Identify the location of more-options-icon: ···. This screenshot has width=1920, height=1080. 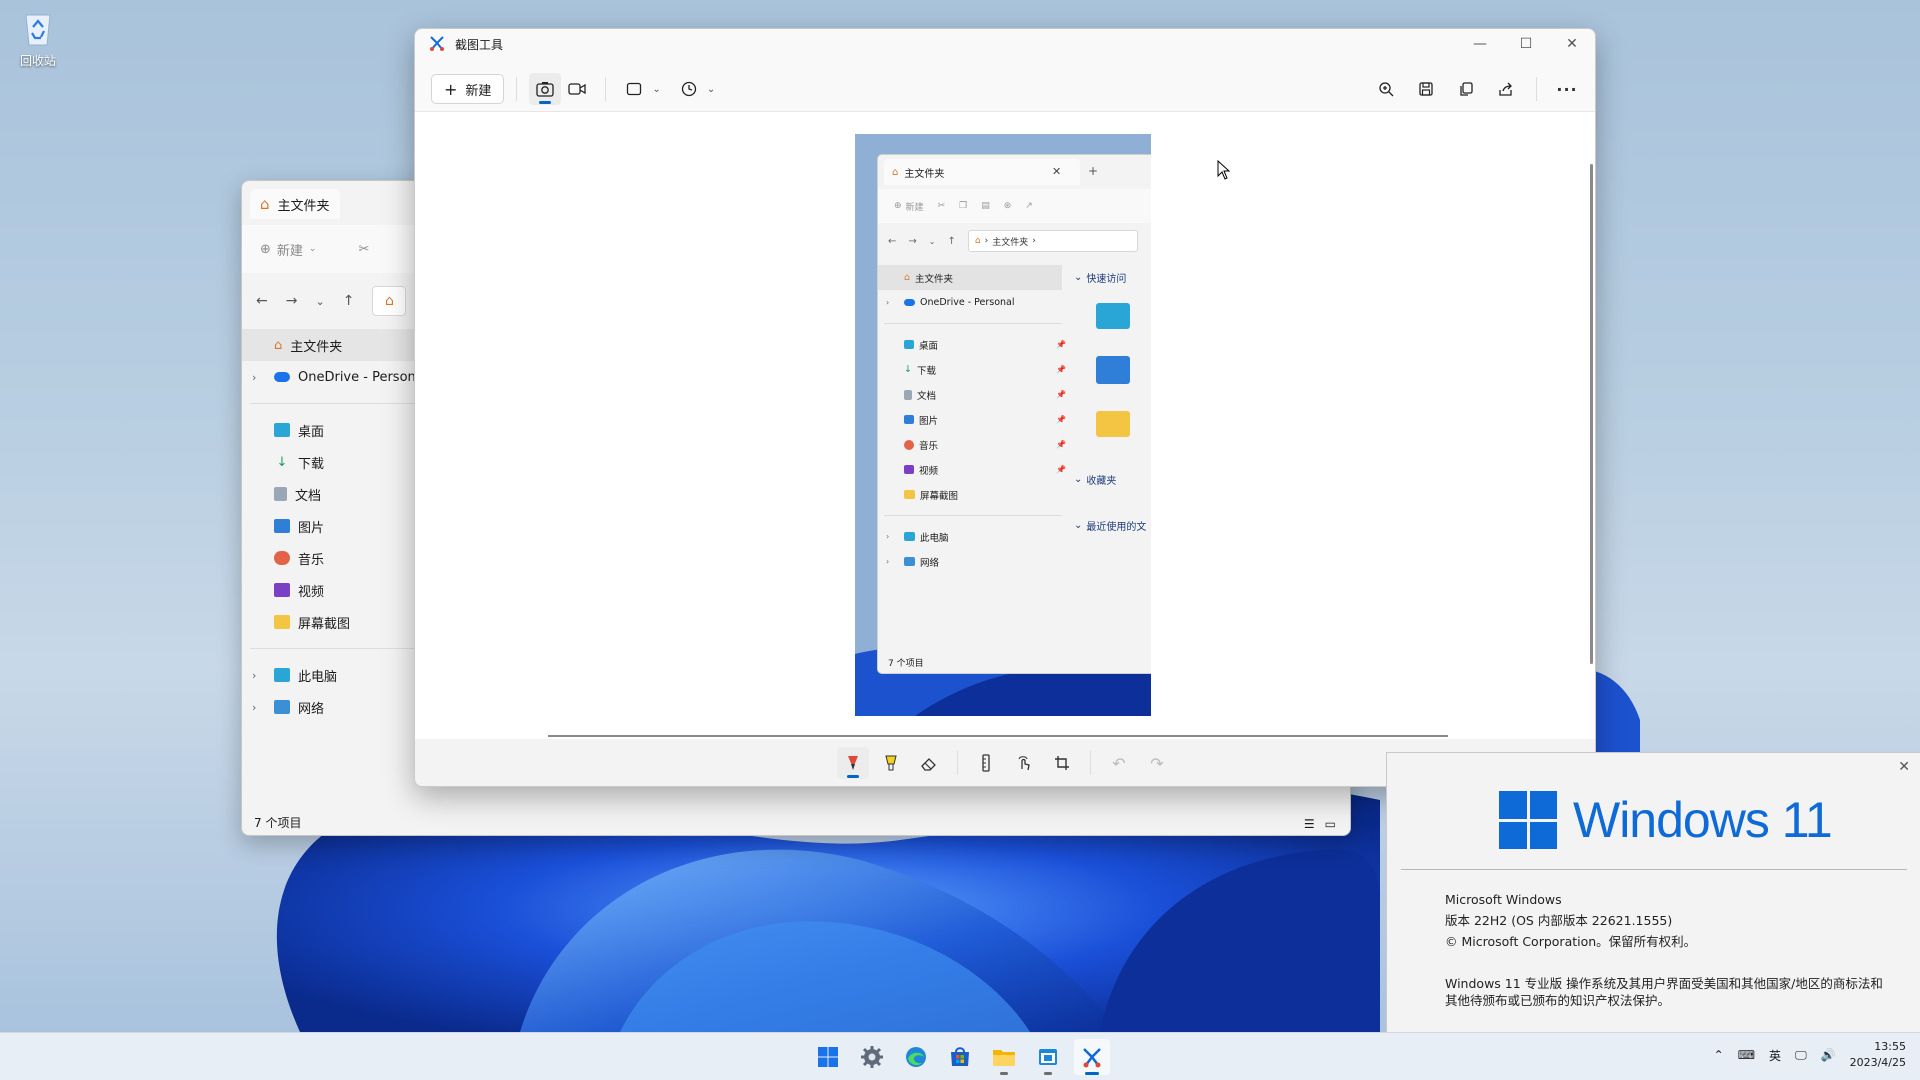
(1567, 89).